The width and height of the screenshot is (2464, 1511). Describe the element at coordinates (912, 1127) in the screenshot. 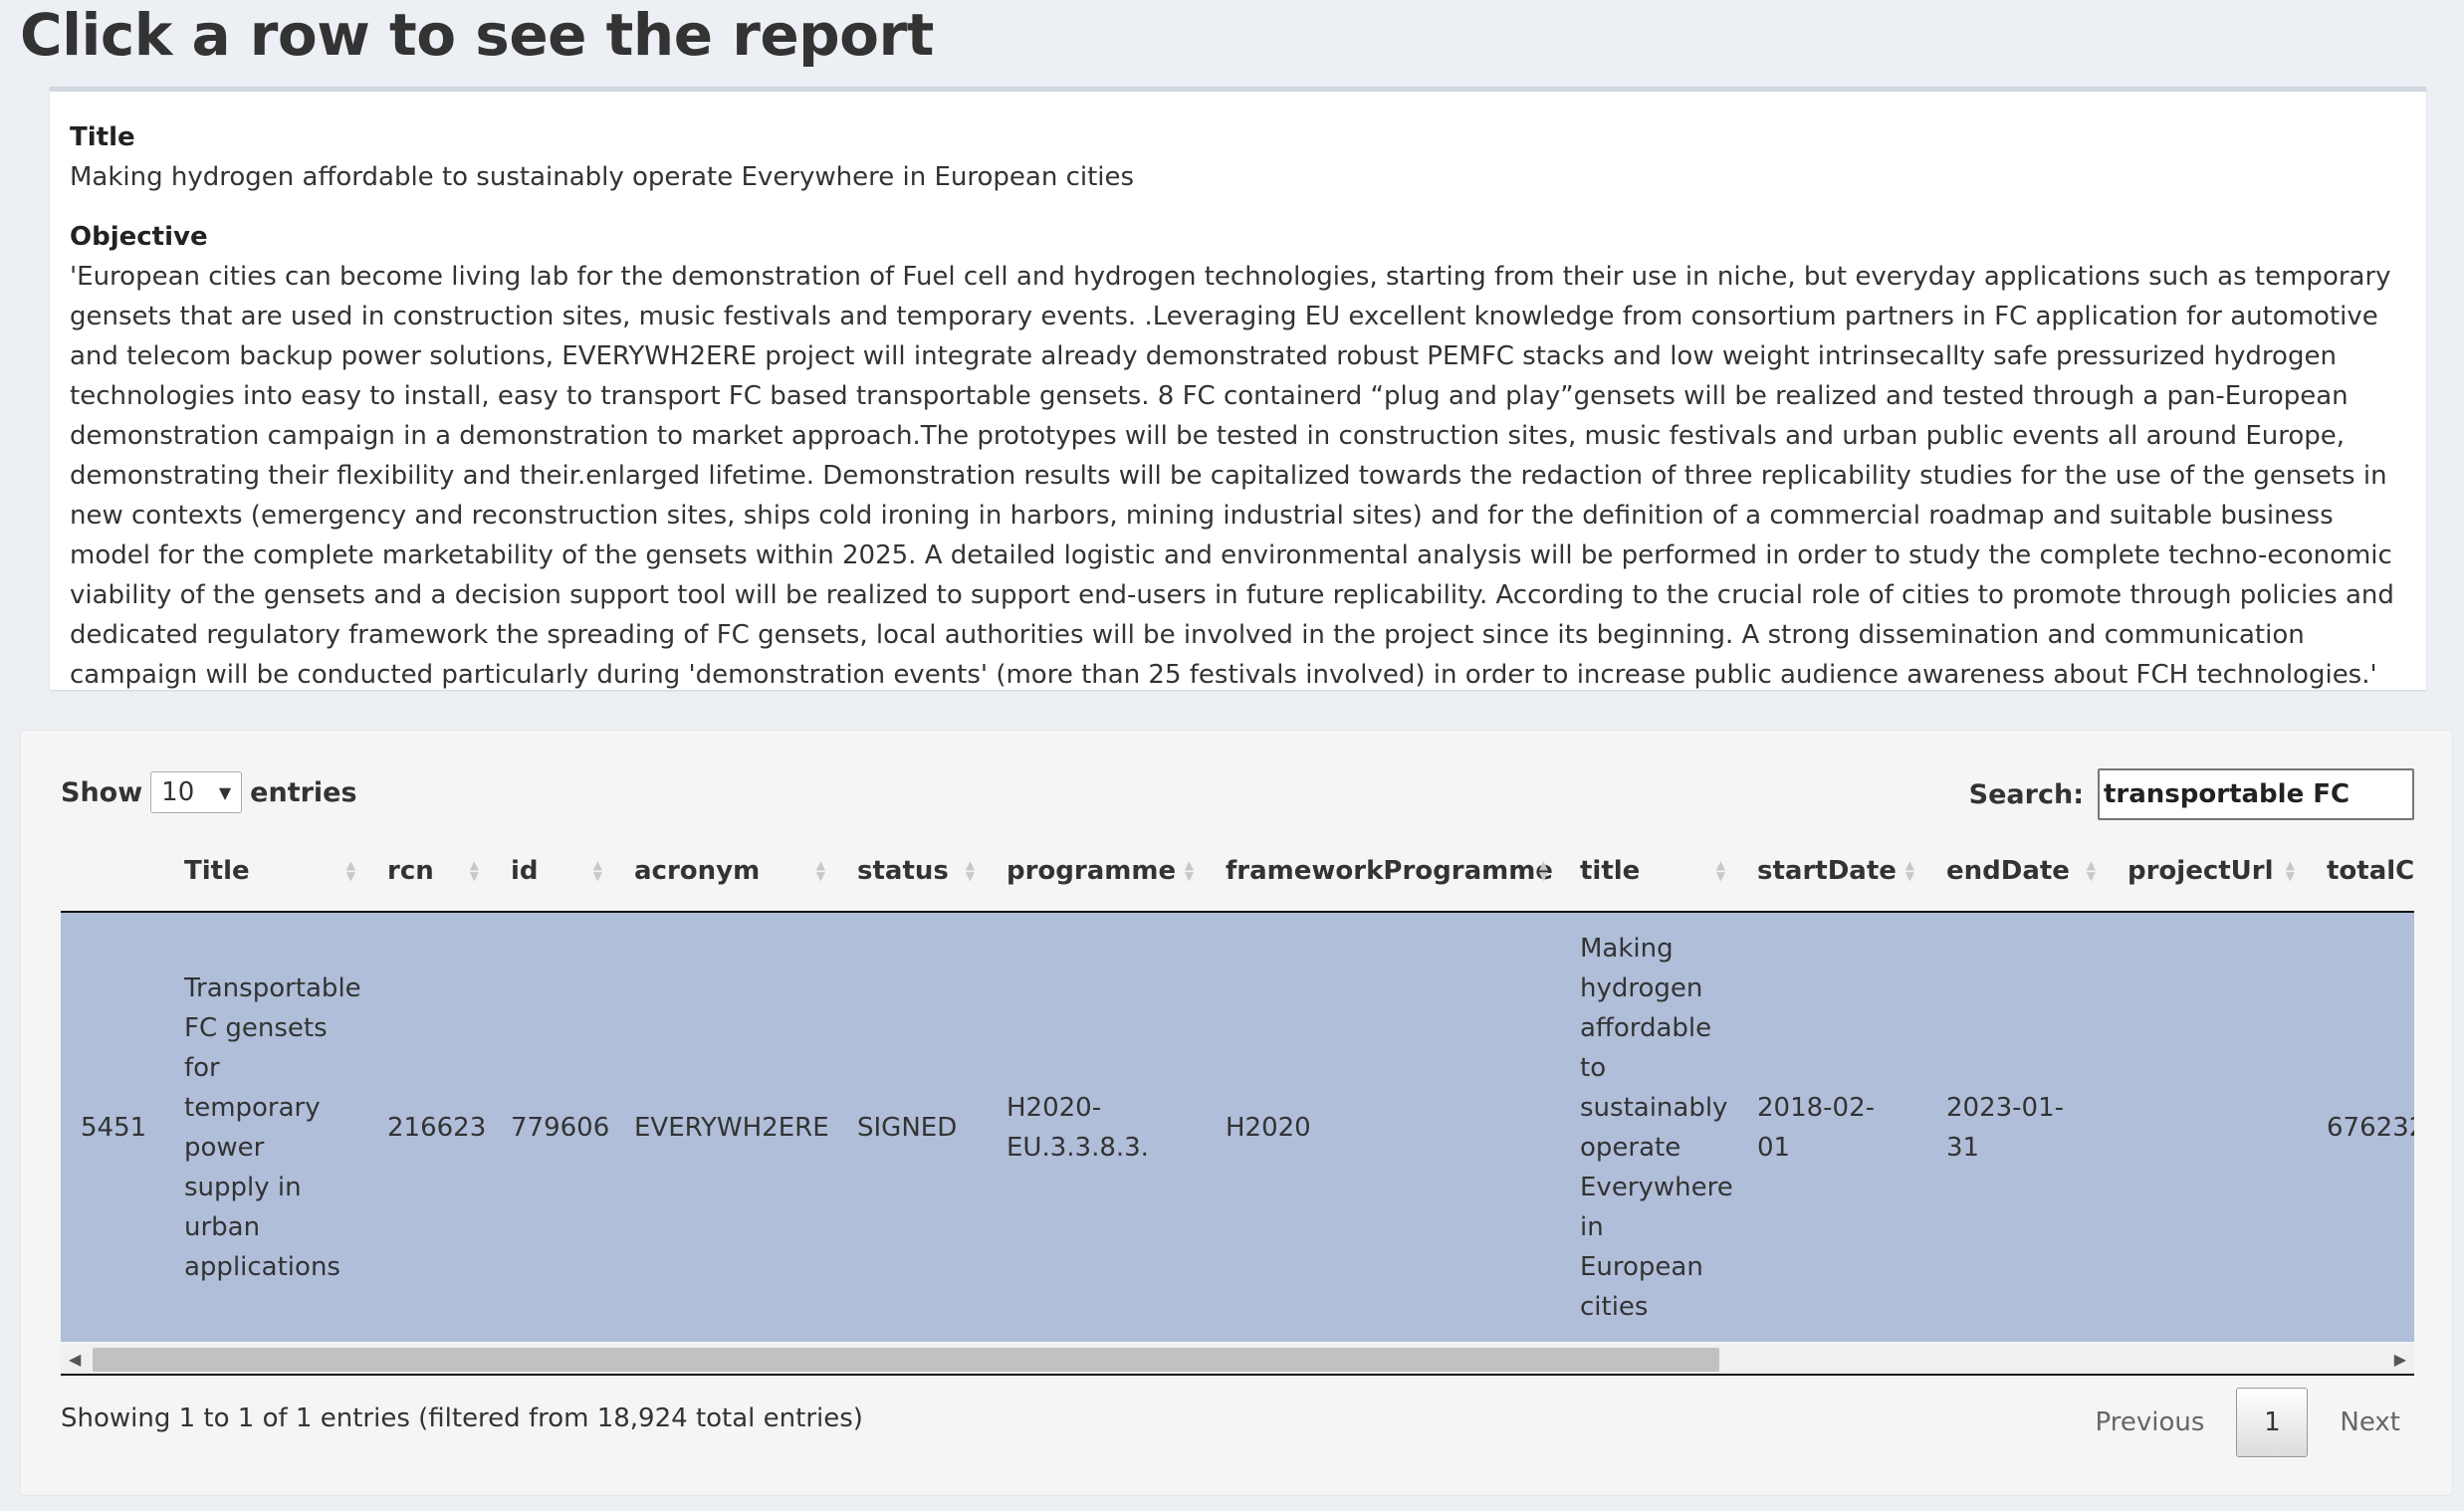

I see `cell-status: SIGNED` at that location.